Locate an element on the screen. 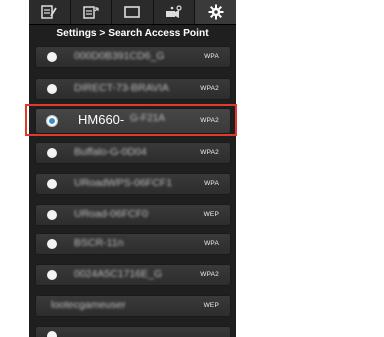 The height and width of the screenshot is (337, 384). access-point-row: lootecgameuser WEP is located at coordinates (133, 306).